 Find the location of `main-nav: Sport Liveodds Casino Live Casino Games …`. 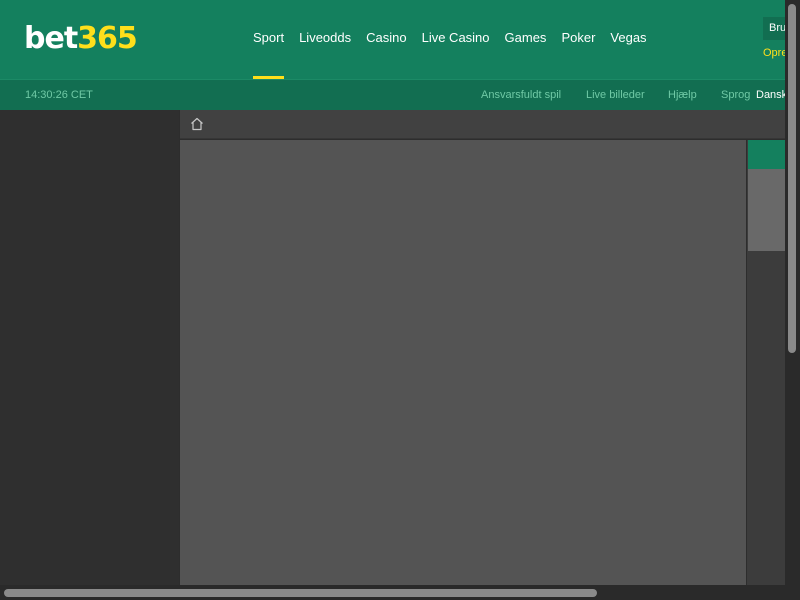

main-nav: Sport Liveodds Casino Live Casino Games … is located at coordinates (457, 39).